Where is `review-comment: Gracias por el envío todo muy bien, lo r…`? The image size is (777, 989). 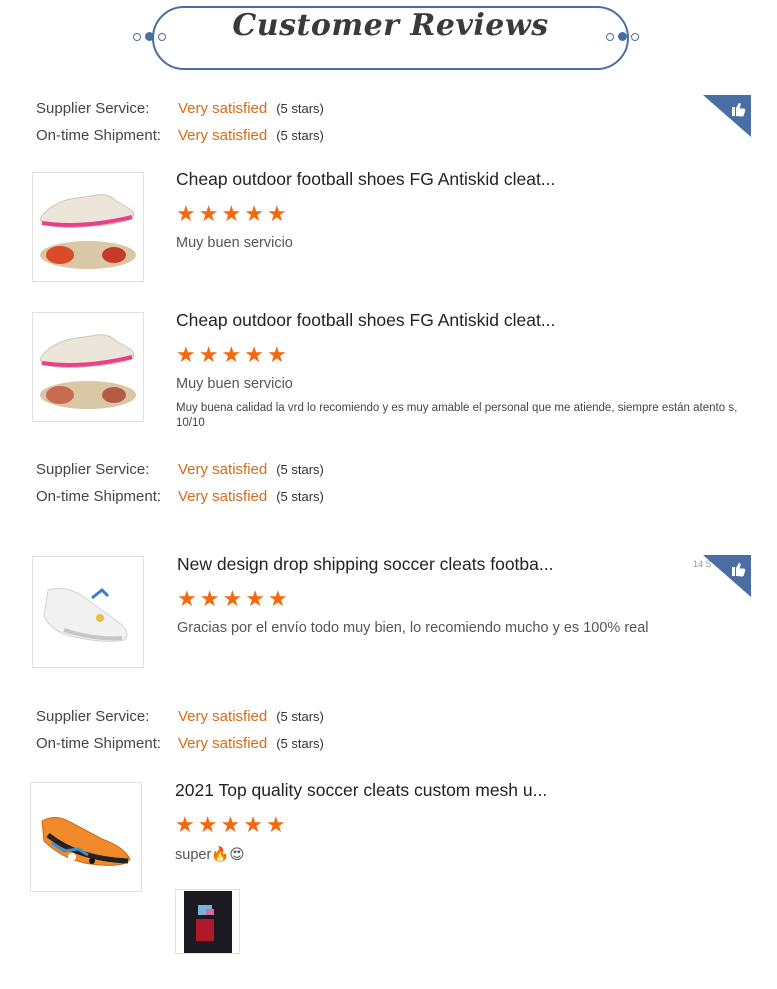 review-comment: Gracias por el envío todo muy bien, lo r… is located at coordinates (413, 628).